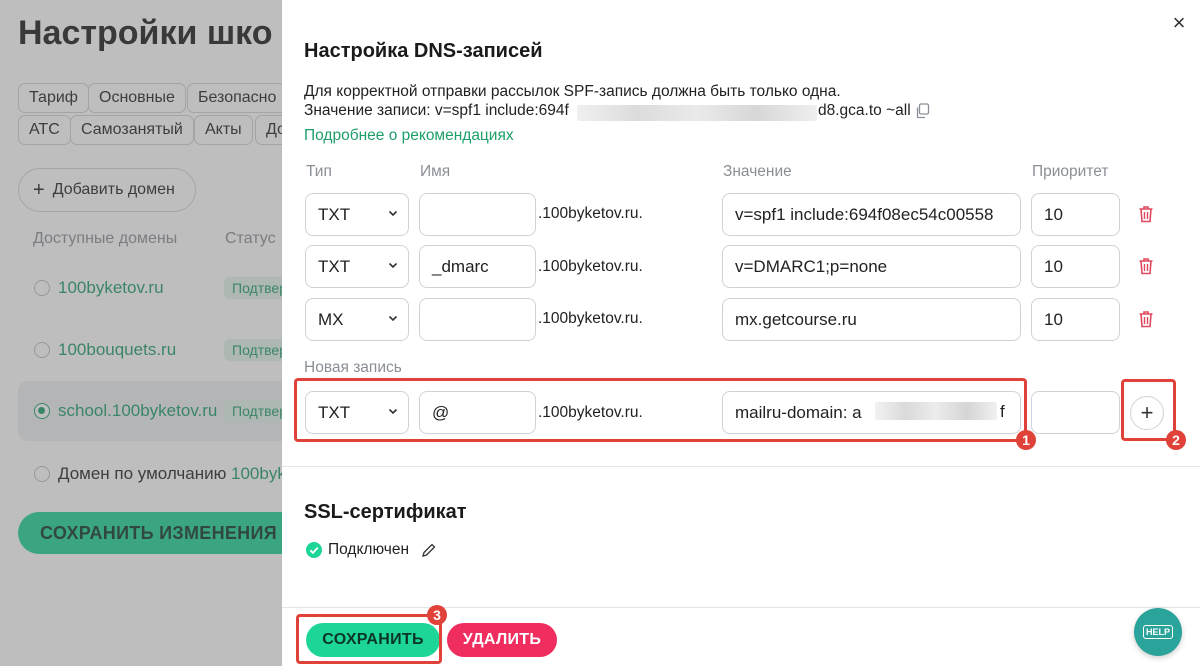  What do you see at coordinates (864, 110) in the screenshot?
I see `spf-value-tail: d8.gca.to ~all` at bounding box center [864, 110].